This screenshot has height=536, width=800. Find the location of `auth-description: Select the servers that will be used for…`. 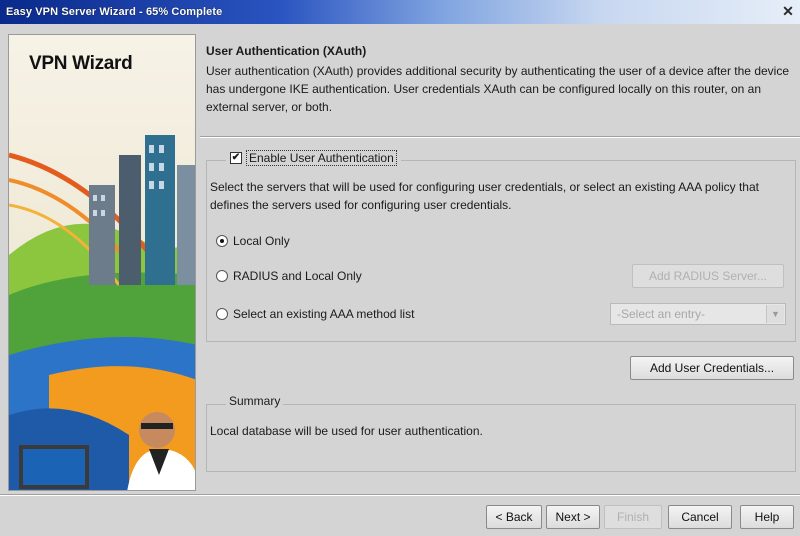

auth-description: Select the servers that will be used for… is located at coordinates (484, 196).